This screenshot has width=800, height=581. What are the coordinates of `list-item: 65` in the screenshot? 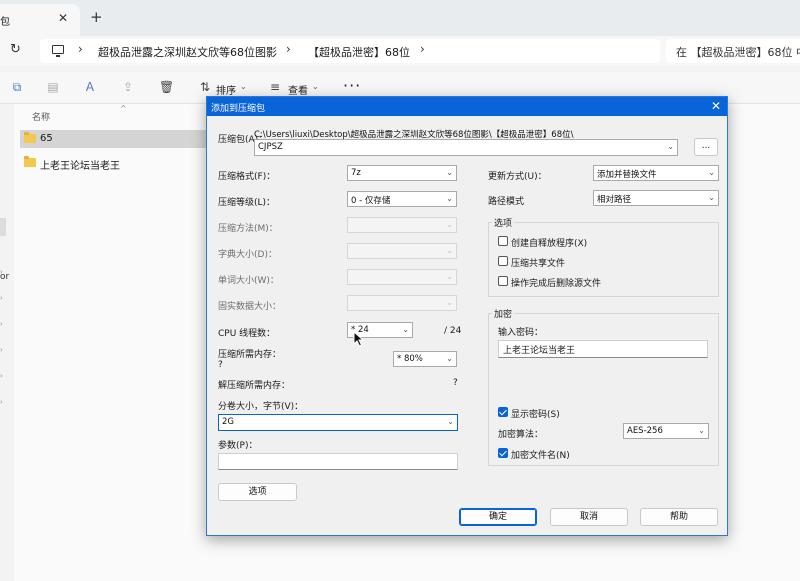 It's located at (115, 139).